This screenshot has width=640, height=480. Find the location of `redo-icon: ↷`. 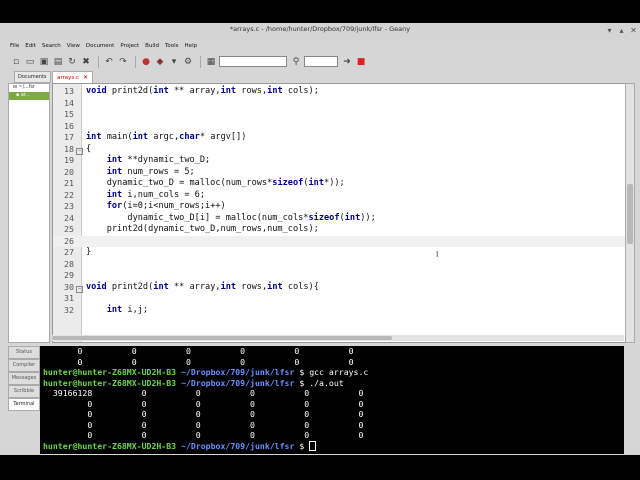

redo-icon: ↷ is located at coordinates (123, 62).